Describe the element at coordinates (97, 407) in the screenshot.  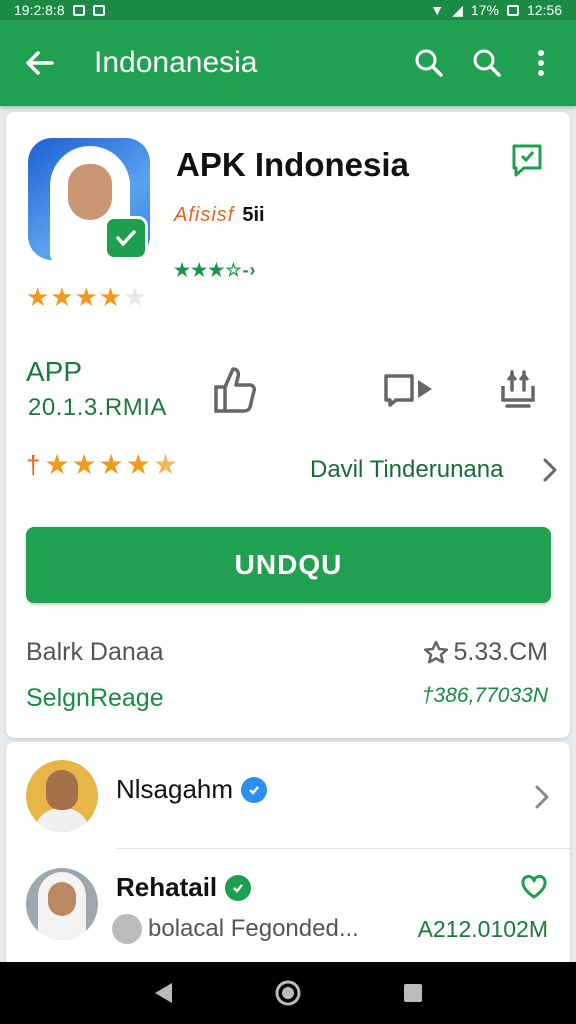
I see `version-label: 20.1.3.RMIA` at that location.